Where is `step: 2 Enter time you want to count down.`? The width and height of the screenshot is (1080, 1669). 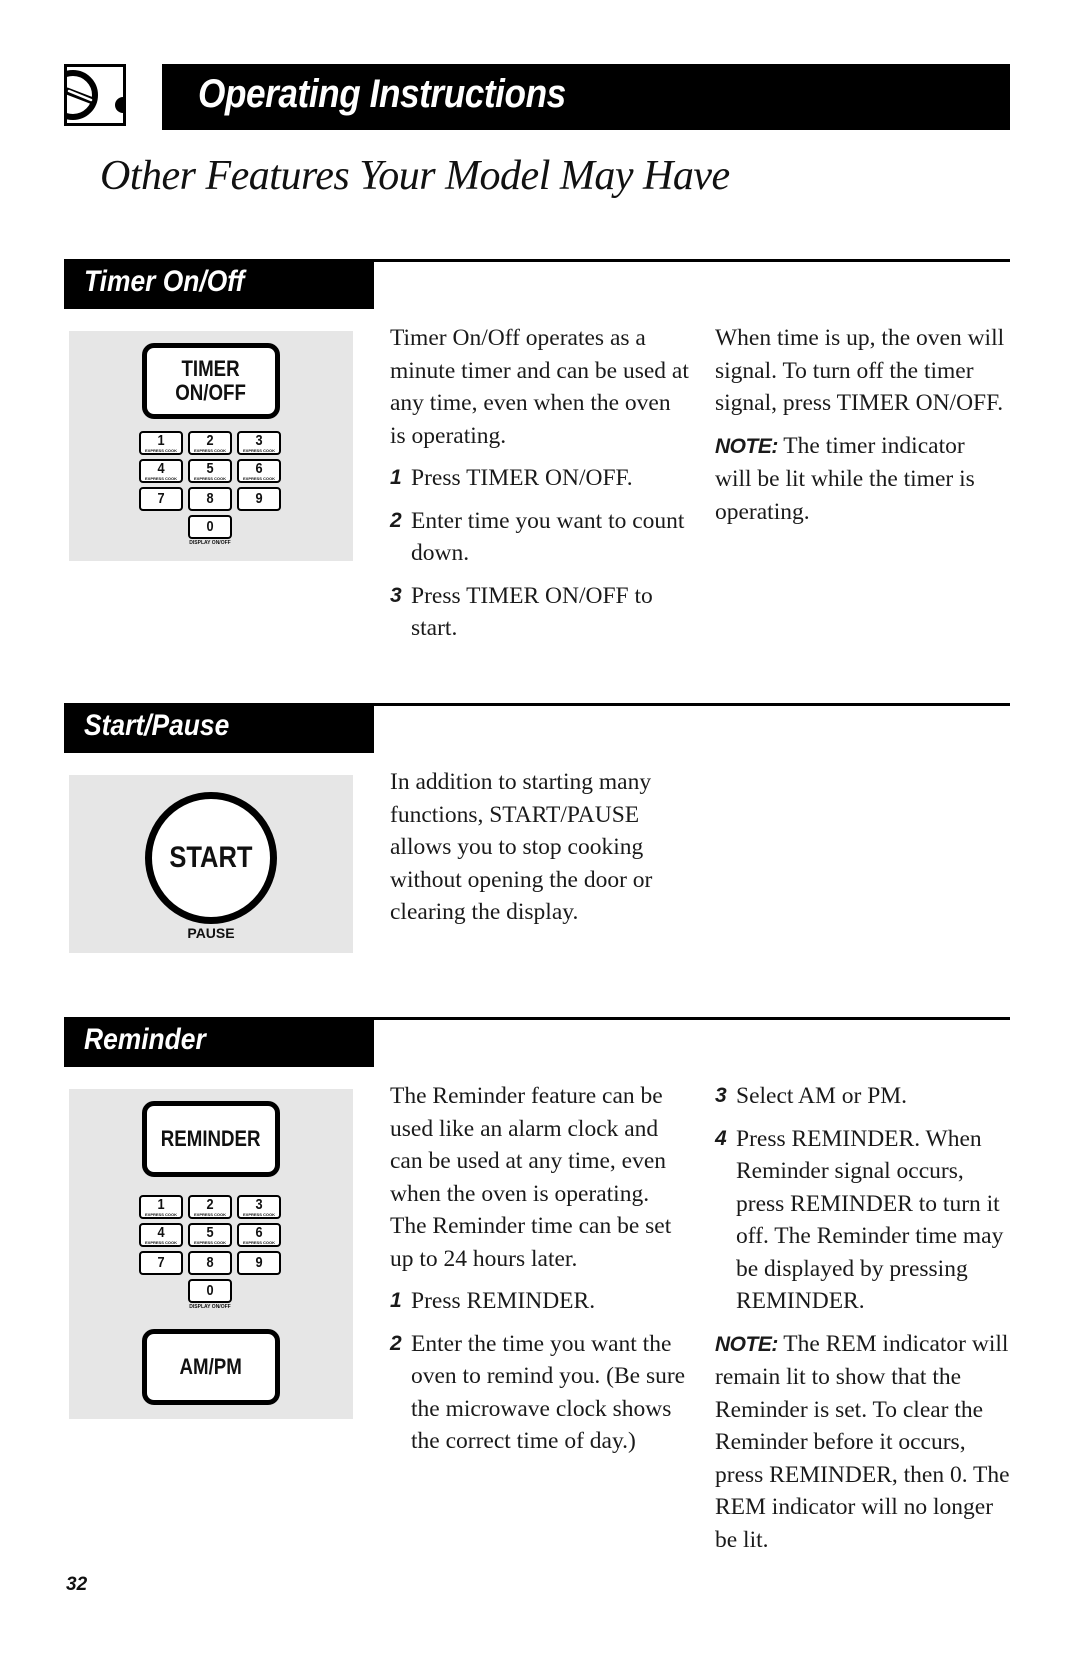 step: 2 Enter time you want to count down. is located at coordinates (540, 537).